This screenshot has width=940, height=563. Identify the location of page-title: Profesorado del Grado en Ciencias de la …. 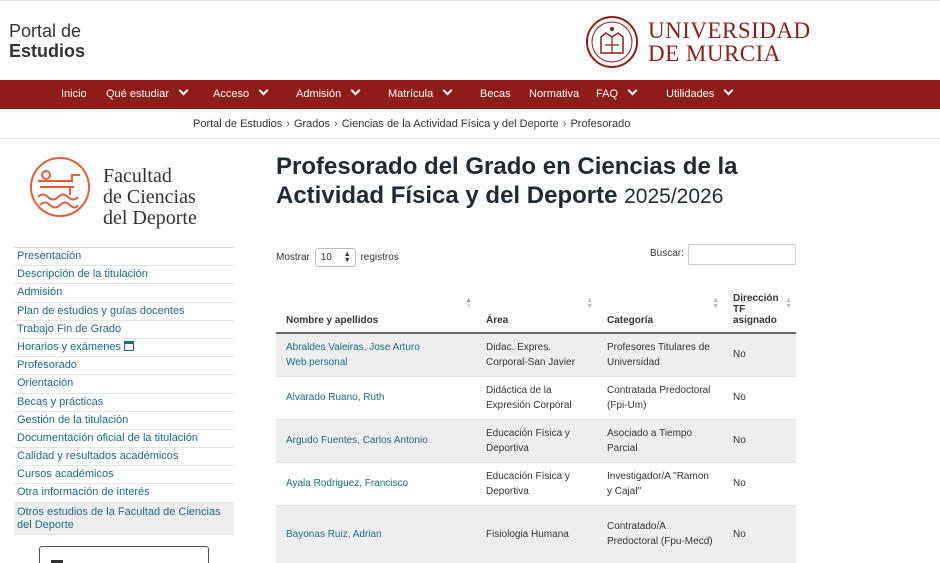
(521, 181).